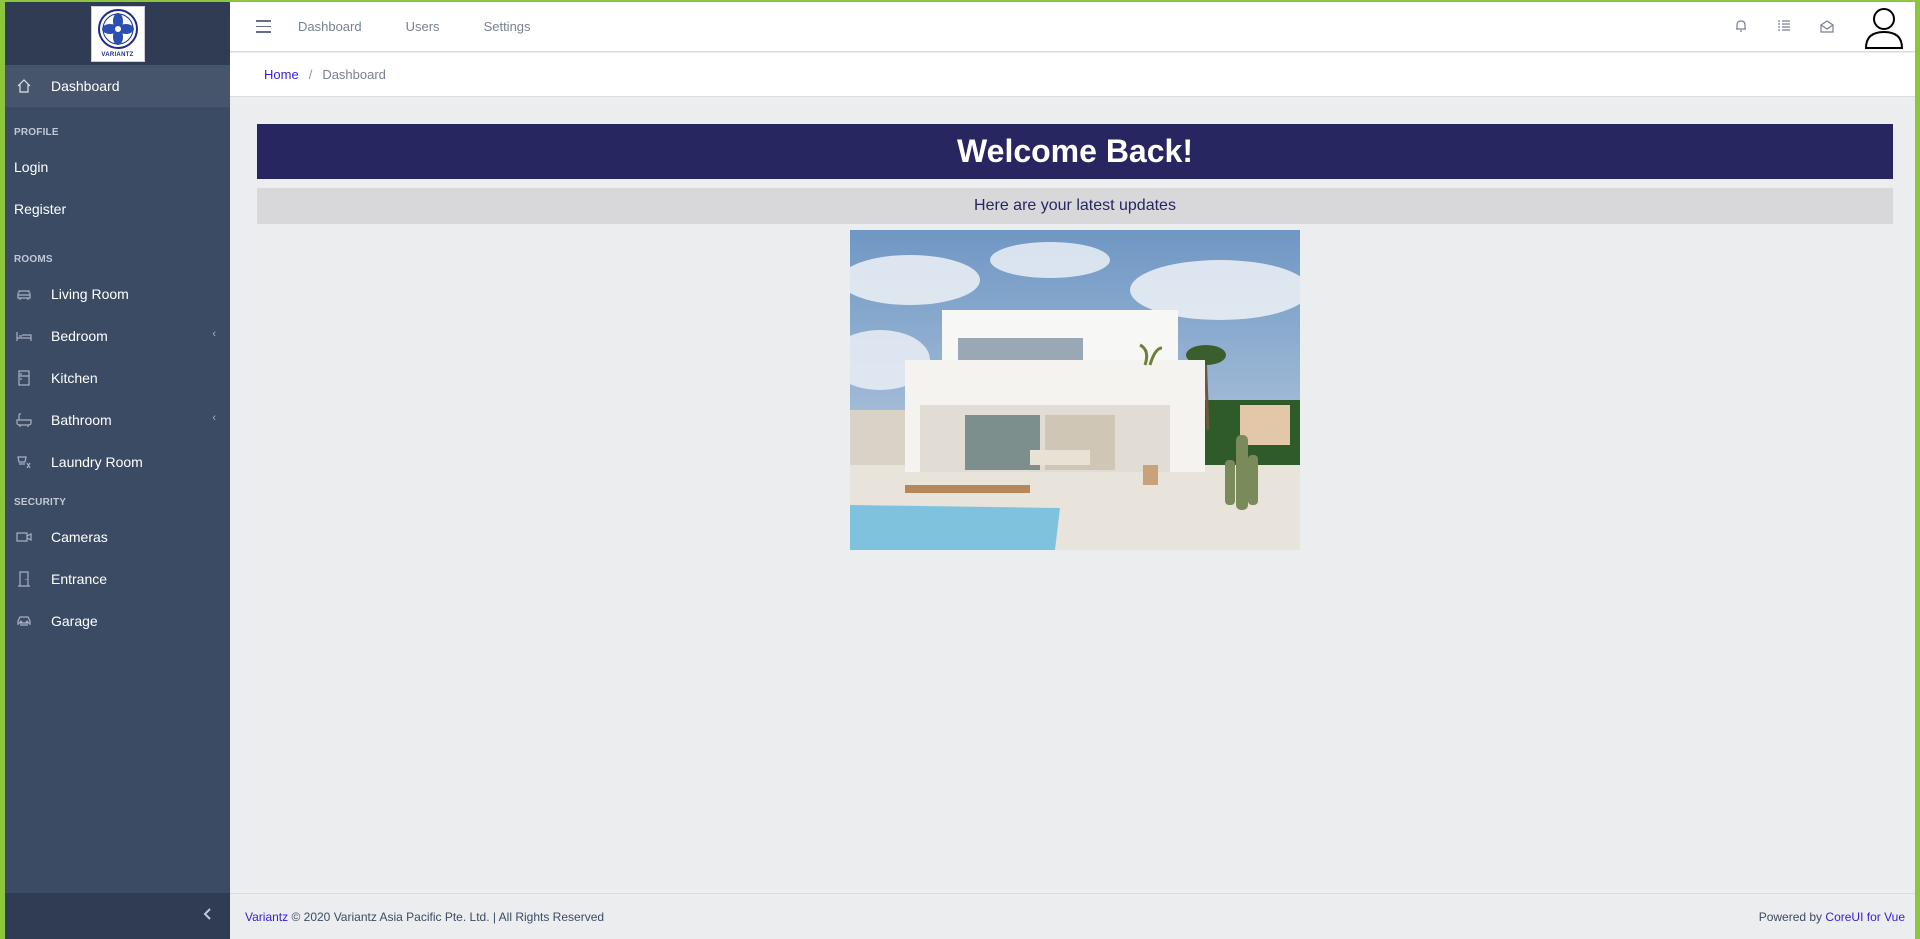 The height and width of the screenshot is (939, 1920). I want to click on footer-right: Powered by CoreUI for Vue, so click(1832, 917).